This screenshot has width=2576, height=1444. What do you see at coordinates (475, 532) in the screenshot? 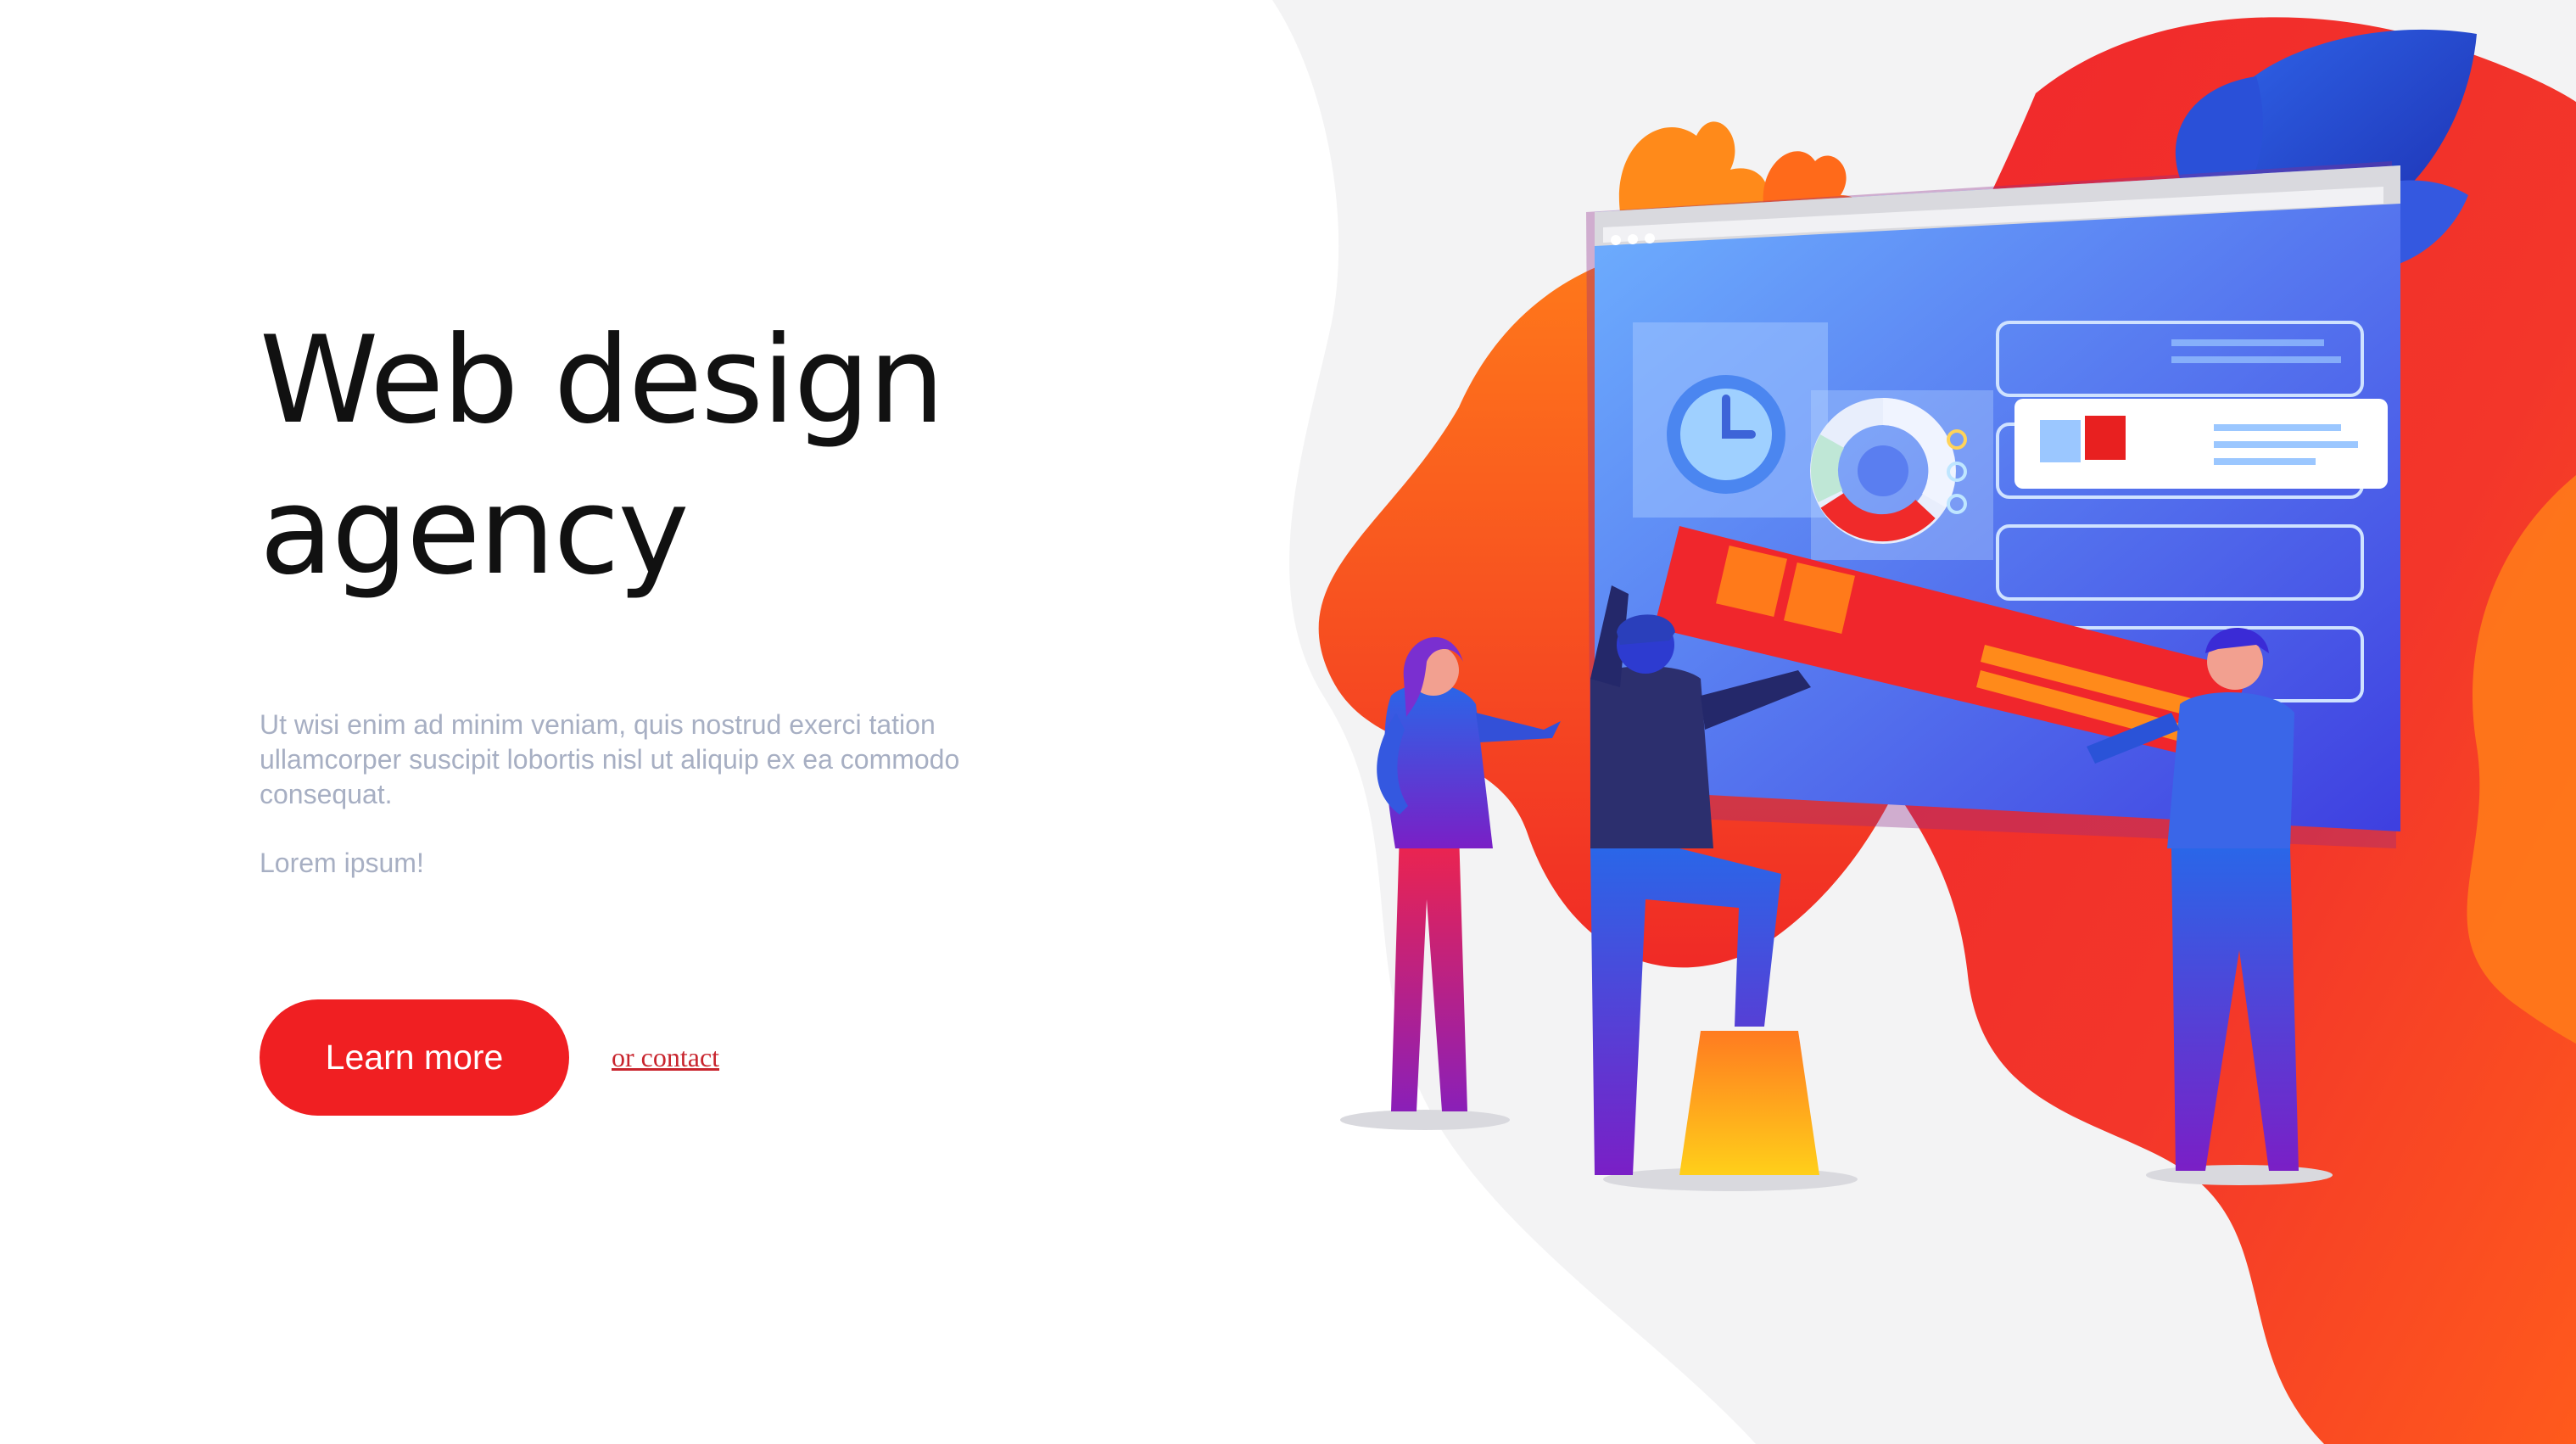
I see `headline-line-2: agency` at bounding box center [475, 532].